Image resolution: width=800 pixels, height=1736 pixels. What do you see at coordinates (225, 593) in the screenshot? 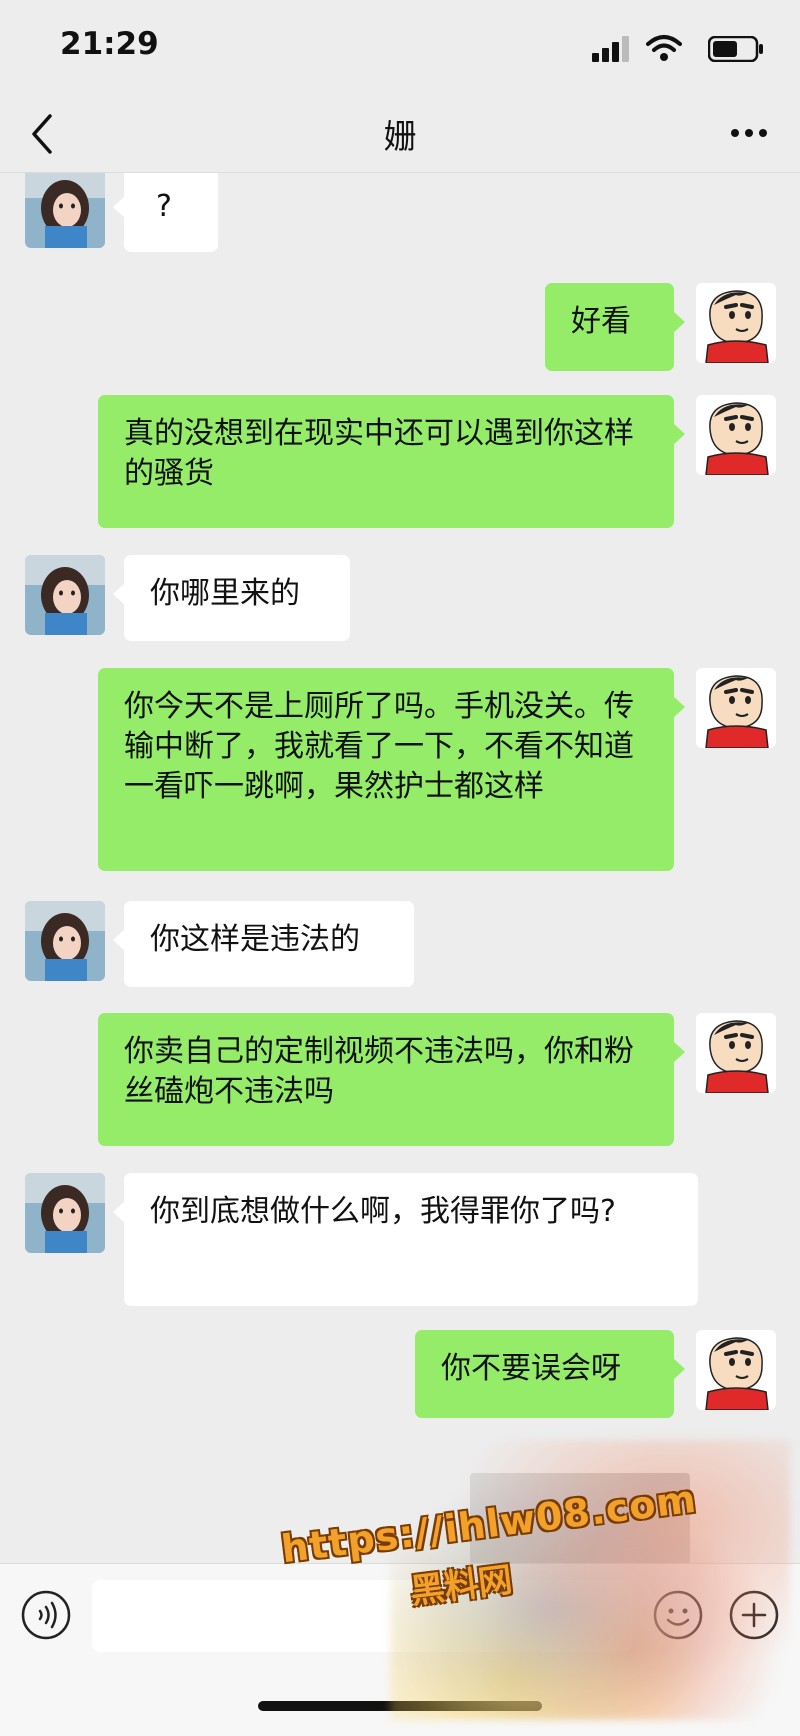
I see `message-text: 你哪里来的` at bounding box center [225, 593].